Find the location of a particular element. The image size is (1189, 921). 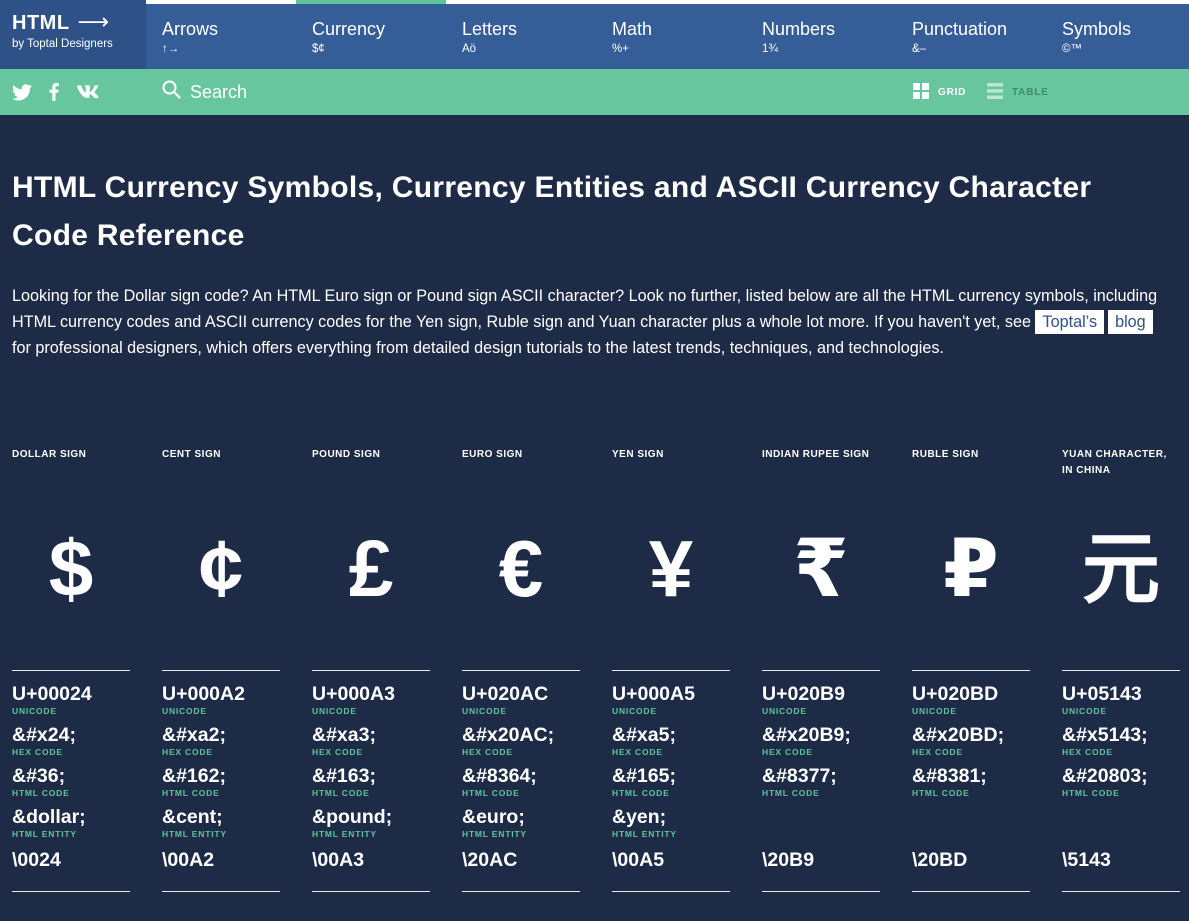

symbol-name: CENT SIGN is located at coordinates (191, 454).